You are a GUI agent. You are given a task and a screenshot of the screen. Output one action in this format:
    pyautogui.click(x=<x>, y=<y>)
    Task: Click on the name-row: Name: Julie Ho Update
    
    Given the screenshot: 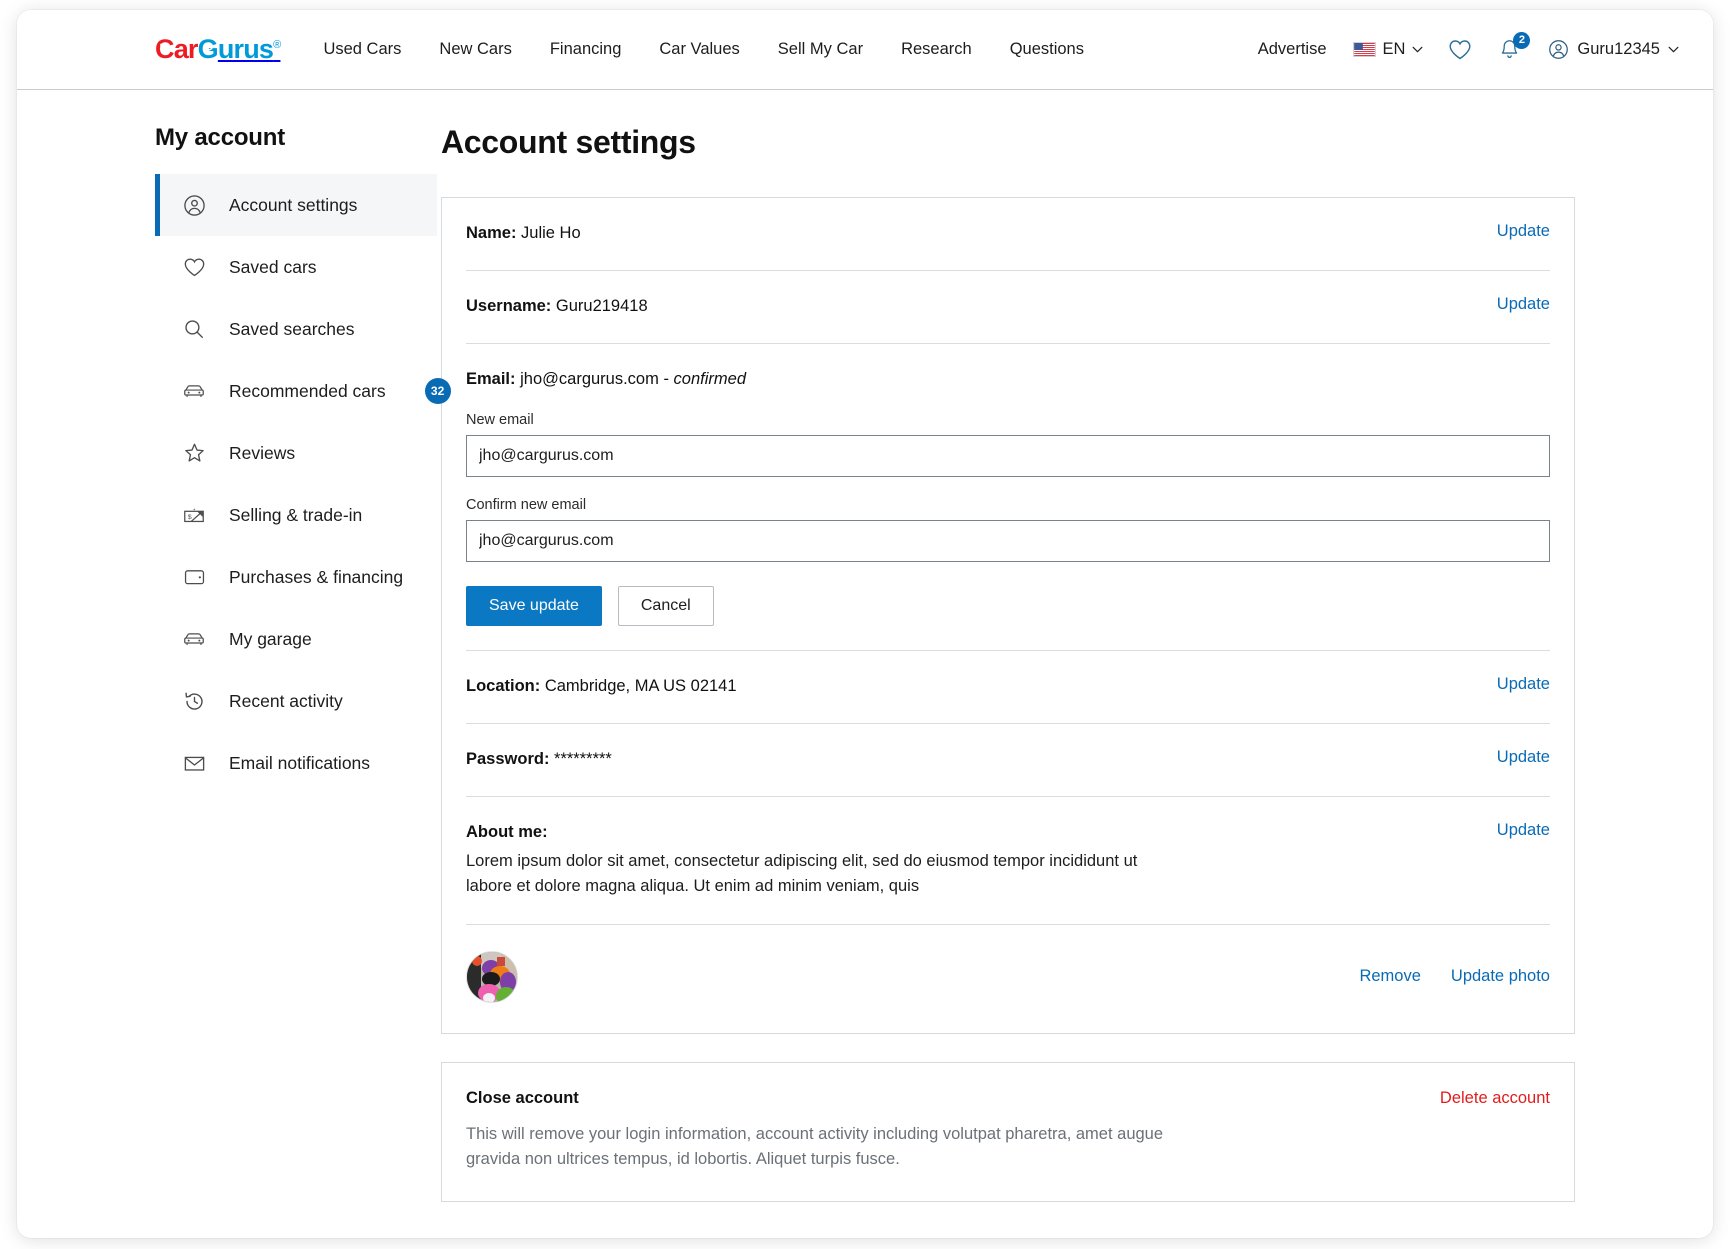 What is the action you would take?
    pyautogui.click(x=1008, y=234)
    